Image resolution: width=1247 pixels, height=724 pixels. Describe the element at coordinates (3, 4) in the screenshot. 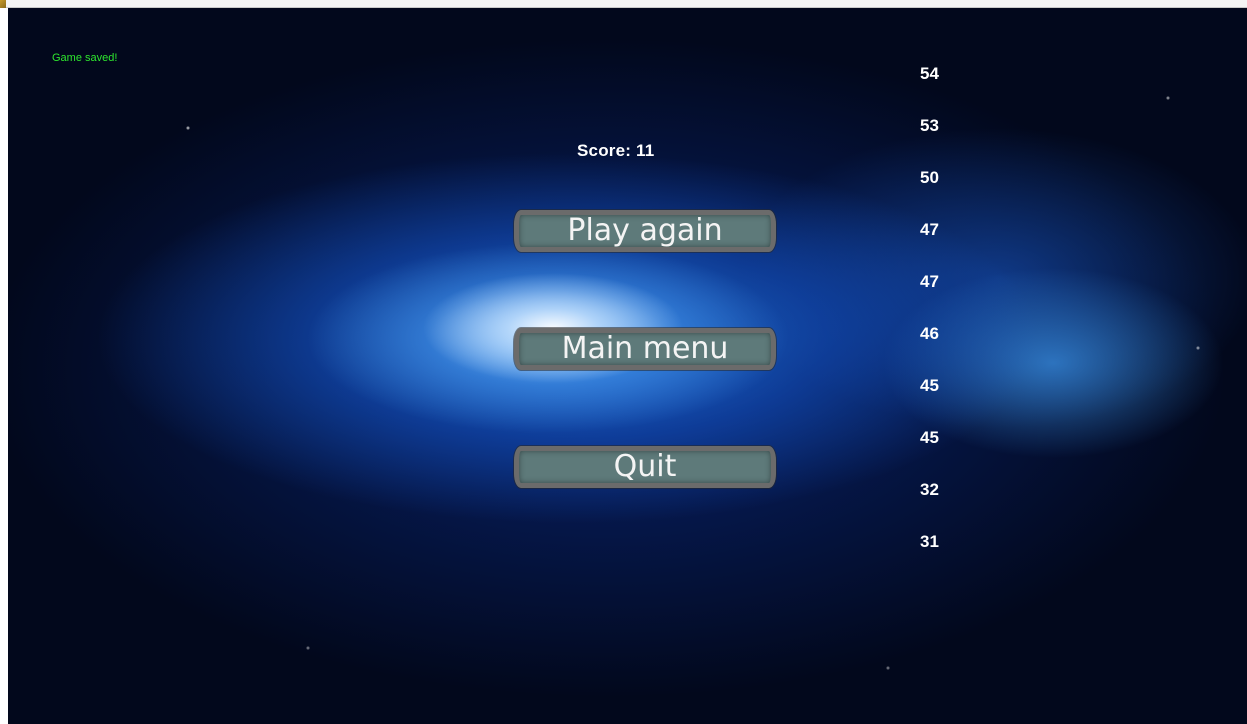

I see `corner-mark` at that location.